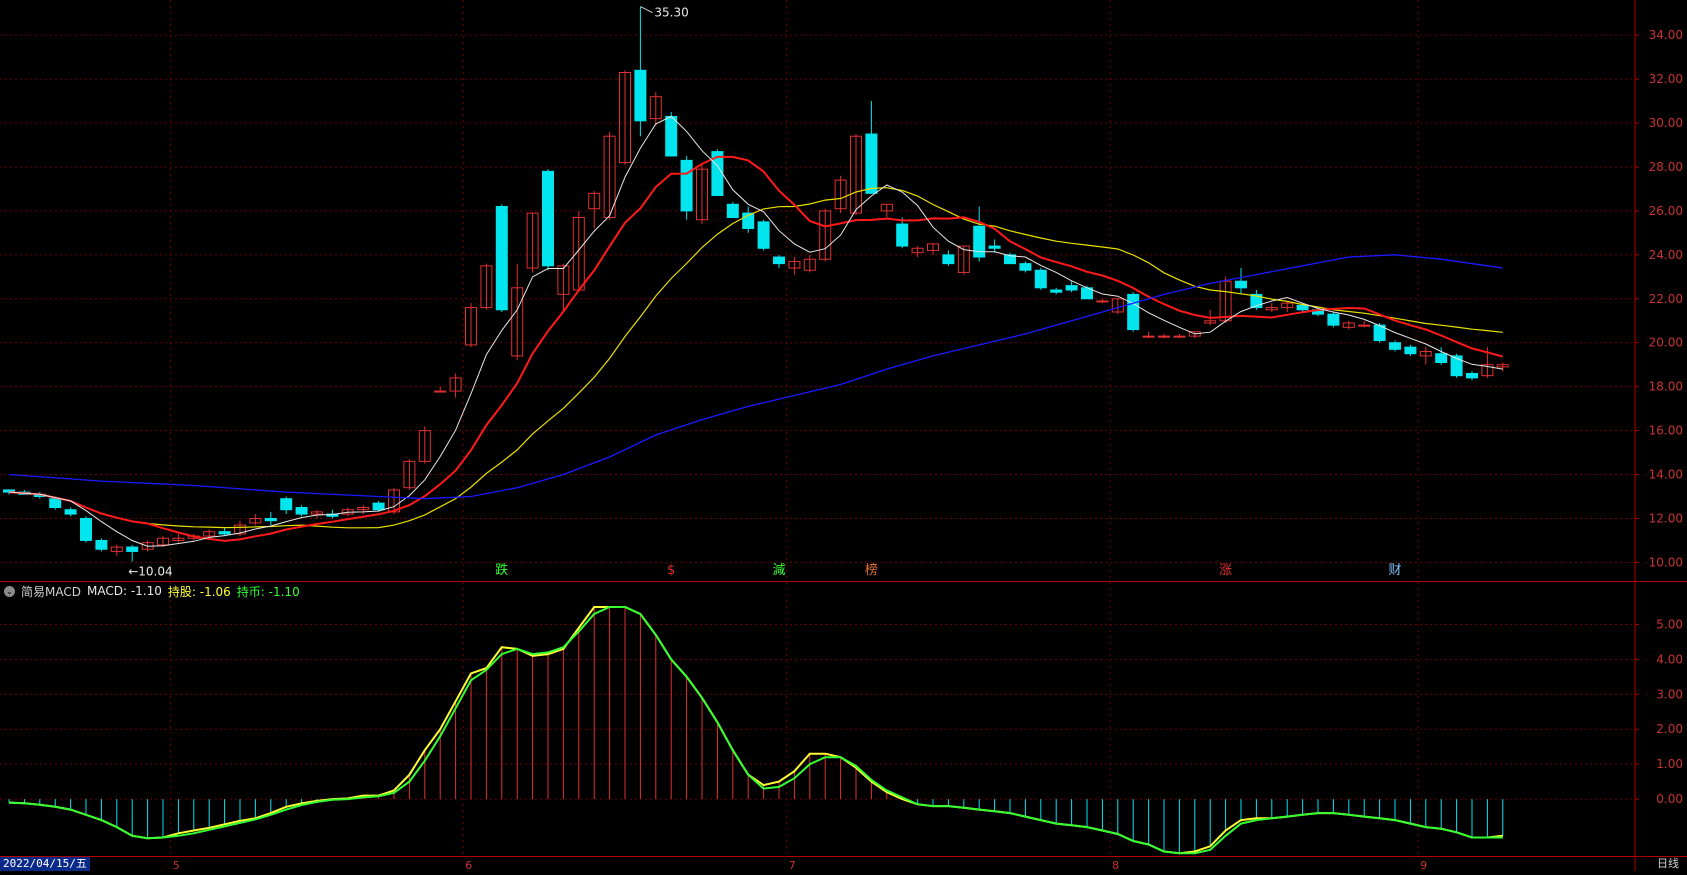 The height and width of the screenshot is (875, 1687). I want to click on price-tick-label: 16.00, so click(1666, 431).